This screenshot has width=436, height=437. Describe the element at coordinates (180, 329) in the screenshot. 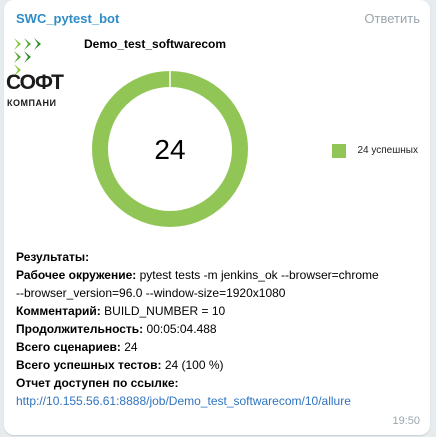

I see `duration-value: 00:05:04.488` at that location.